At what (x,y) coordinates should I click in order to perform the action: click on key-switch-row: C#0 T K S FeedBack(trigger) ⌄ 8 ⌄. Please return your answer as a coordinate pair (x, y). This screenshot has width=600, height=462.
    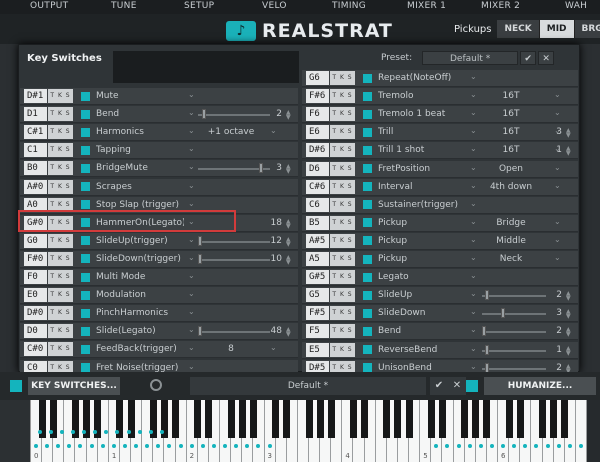
    Looking at the image, I should click on (159, 350).